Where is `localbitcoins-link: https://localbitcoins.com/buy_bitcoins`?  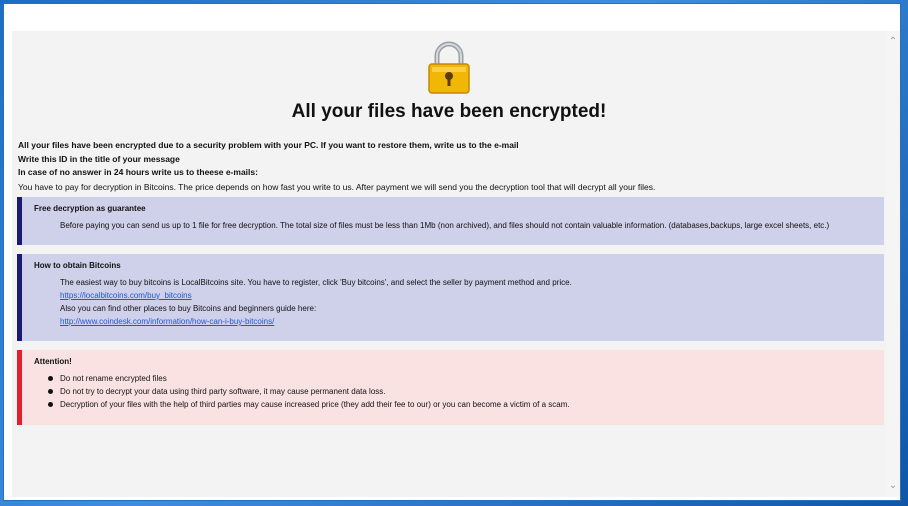 localbitcoins-link: https://localbitcoins.com/buy_bitcoins is located at coordinates (126, 295).